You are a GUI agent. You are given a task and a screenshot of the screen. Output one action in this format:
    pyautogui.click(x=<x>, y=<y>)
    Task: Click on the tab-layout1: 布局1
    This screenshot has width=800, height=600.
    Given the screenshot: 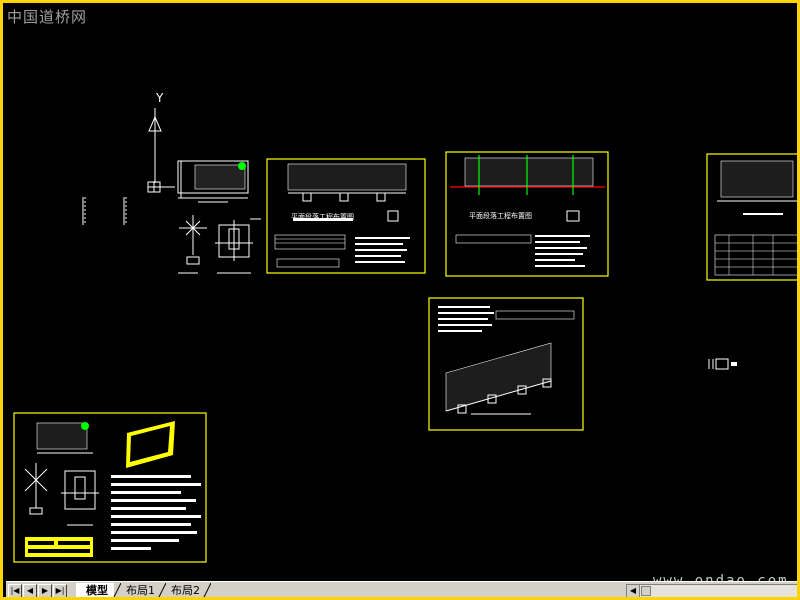 What is the action you would take?
    pyautogui.click(x=138, y=590)
    